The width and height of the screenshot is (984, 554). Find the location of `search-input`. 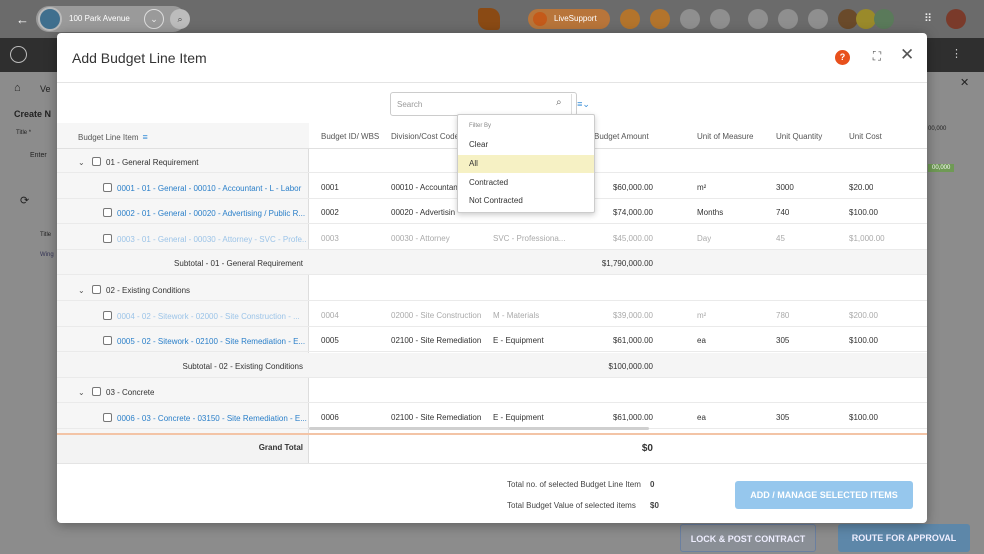

search-input is located at coordinates (472, 104).